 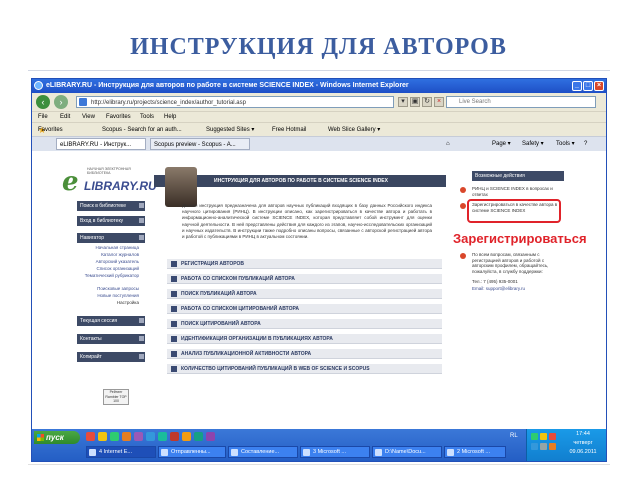 I want to click on logo-name: LIBRARY.RU, so click(x=120, y=186).